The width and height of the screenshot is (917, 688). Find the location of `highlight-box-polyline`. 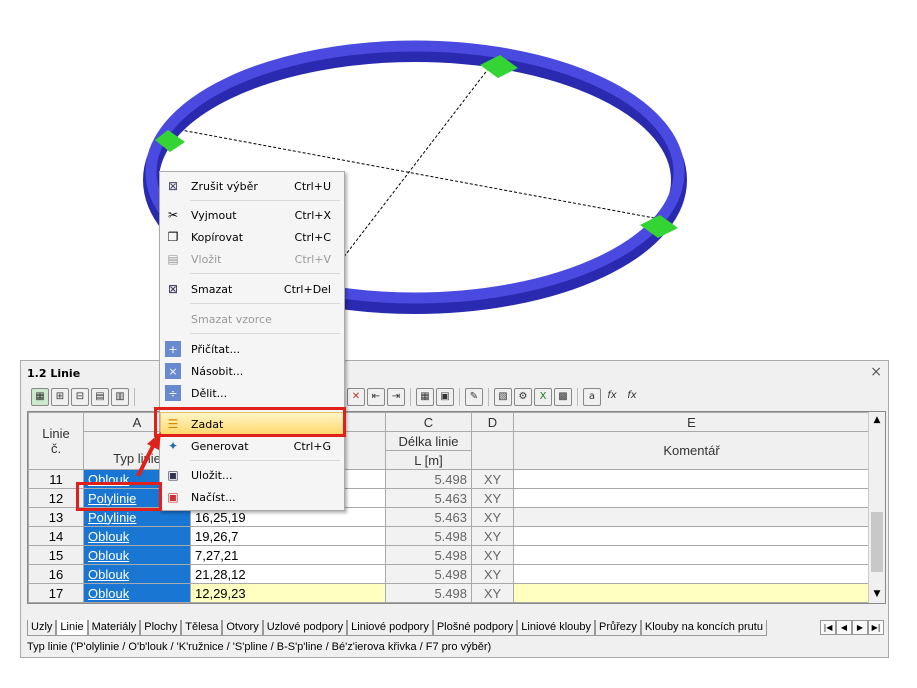

highlight-box-polyline is located at coordinates (119, 496).